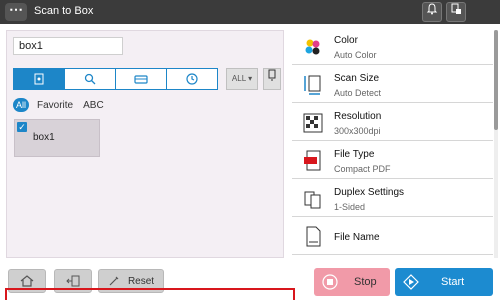  Describe the element at coordinates (313, 85) in the screenshot. I see `scan-size-icon` at that location.